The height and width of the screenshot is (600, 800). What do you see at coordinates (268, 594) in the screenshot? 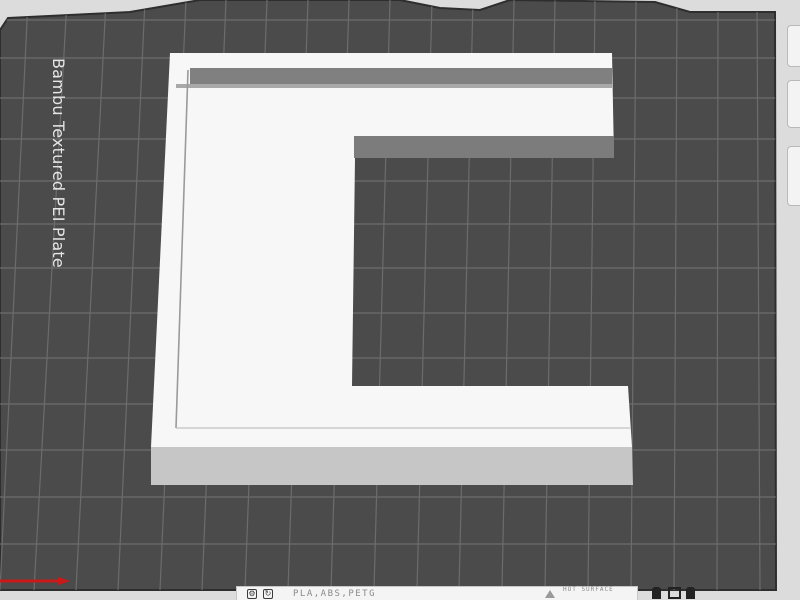
I see `auto-orient-icon: ↻` at bounding box center [268, 594].